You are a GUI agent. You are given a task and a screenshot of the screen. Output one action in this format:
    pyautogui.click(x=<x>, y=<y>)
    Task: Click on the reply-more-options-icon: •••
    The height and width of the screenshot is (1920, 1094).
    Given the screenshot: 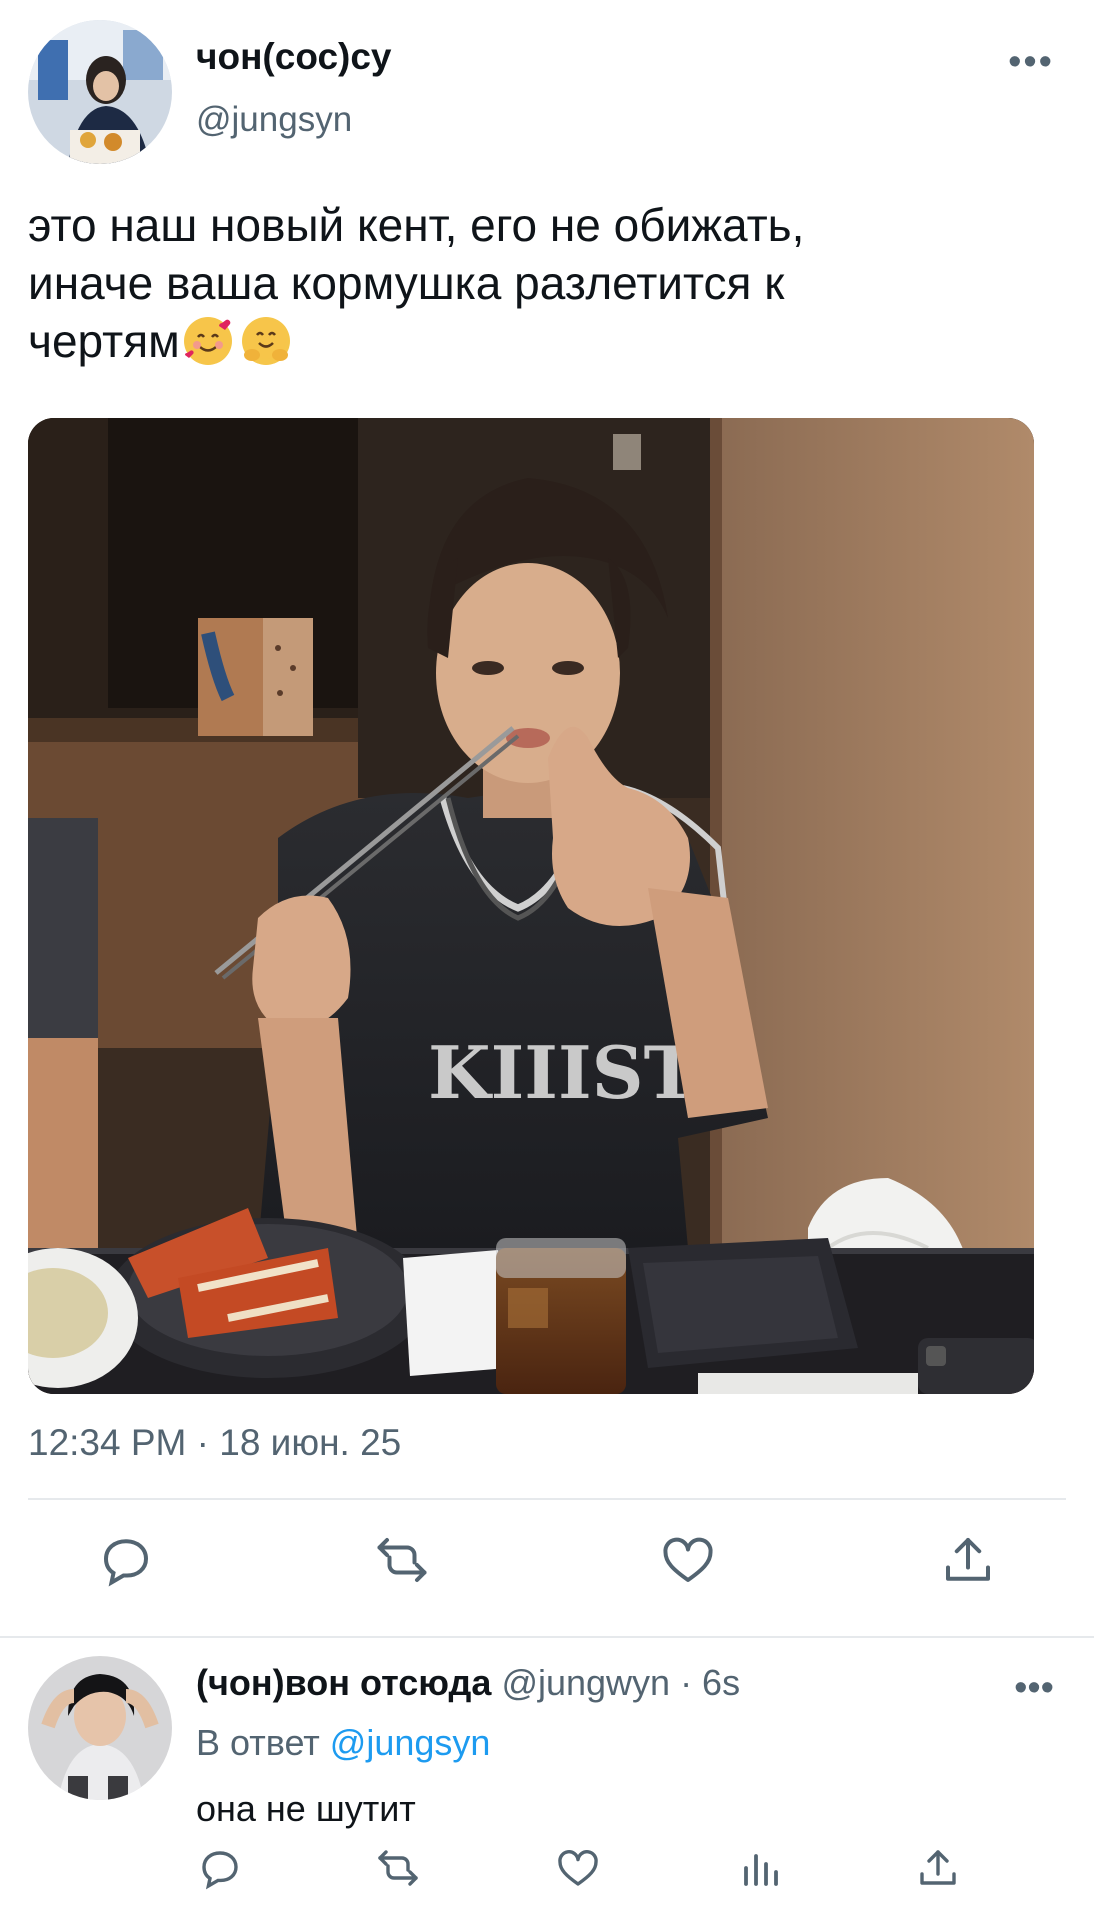 What is the action you would take?
    pyautogui.click(x=1034, y=1688)
    